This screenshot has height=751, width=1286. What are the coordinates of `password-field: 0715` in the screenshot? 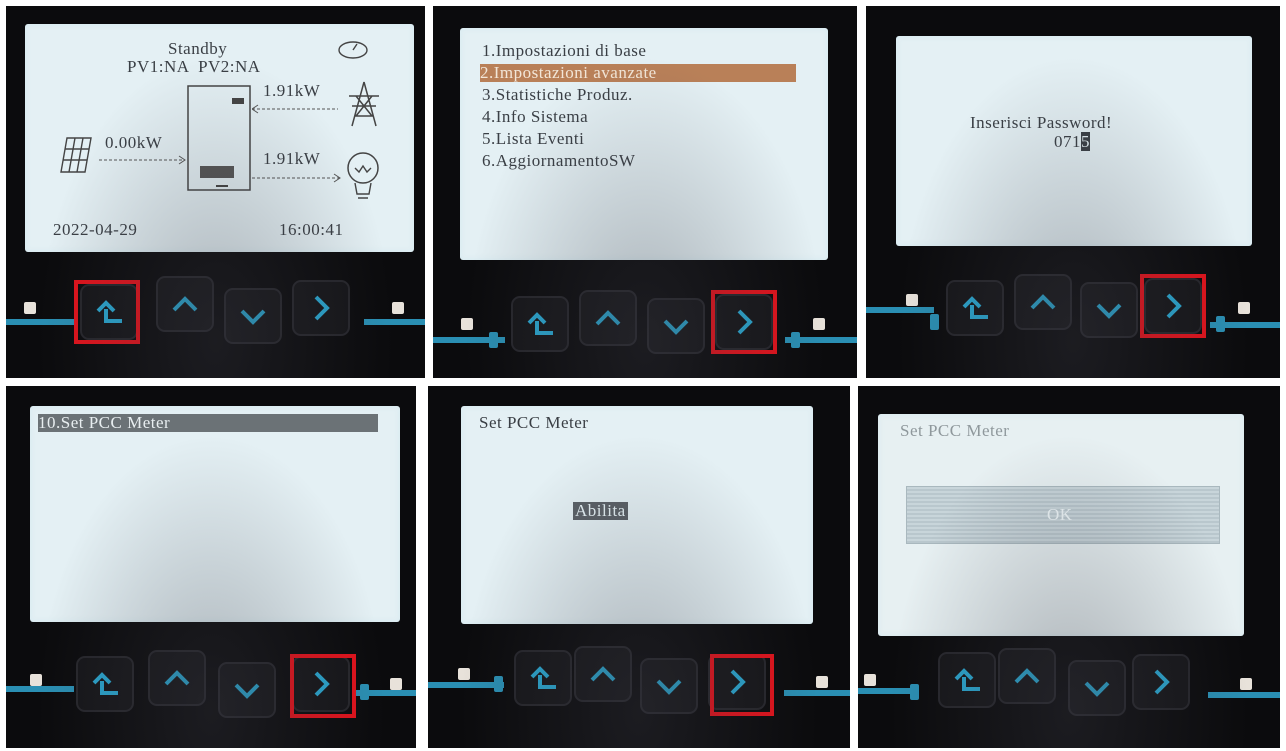 It's located at (1072, 141).